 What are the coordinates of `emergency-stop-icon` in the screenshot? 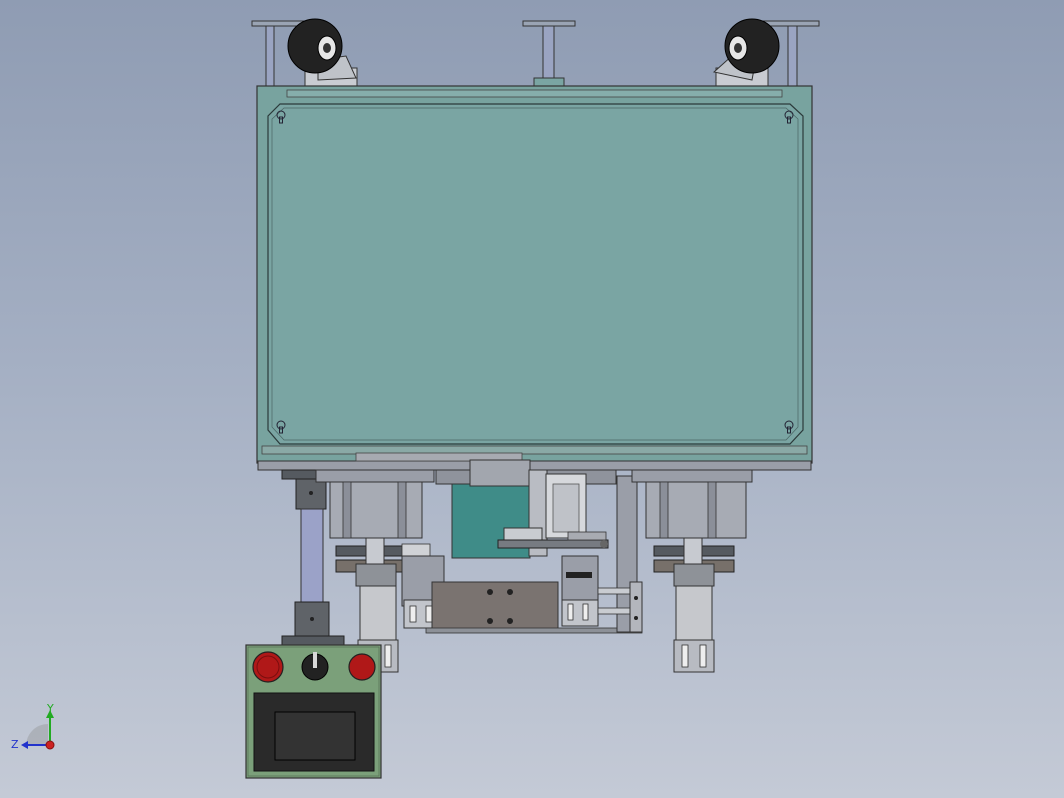 It's located at (268, 667).